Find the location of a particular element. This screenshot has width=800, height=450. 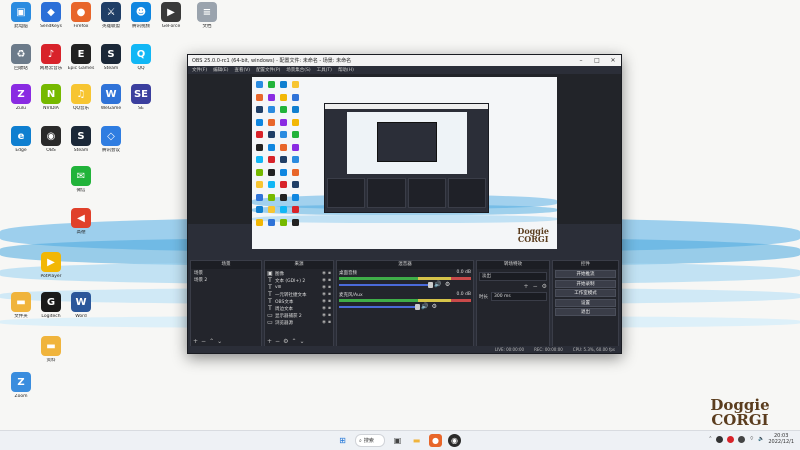

move-up-icon: ⌃ is located at coordinates (293, 341).